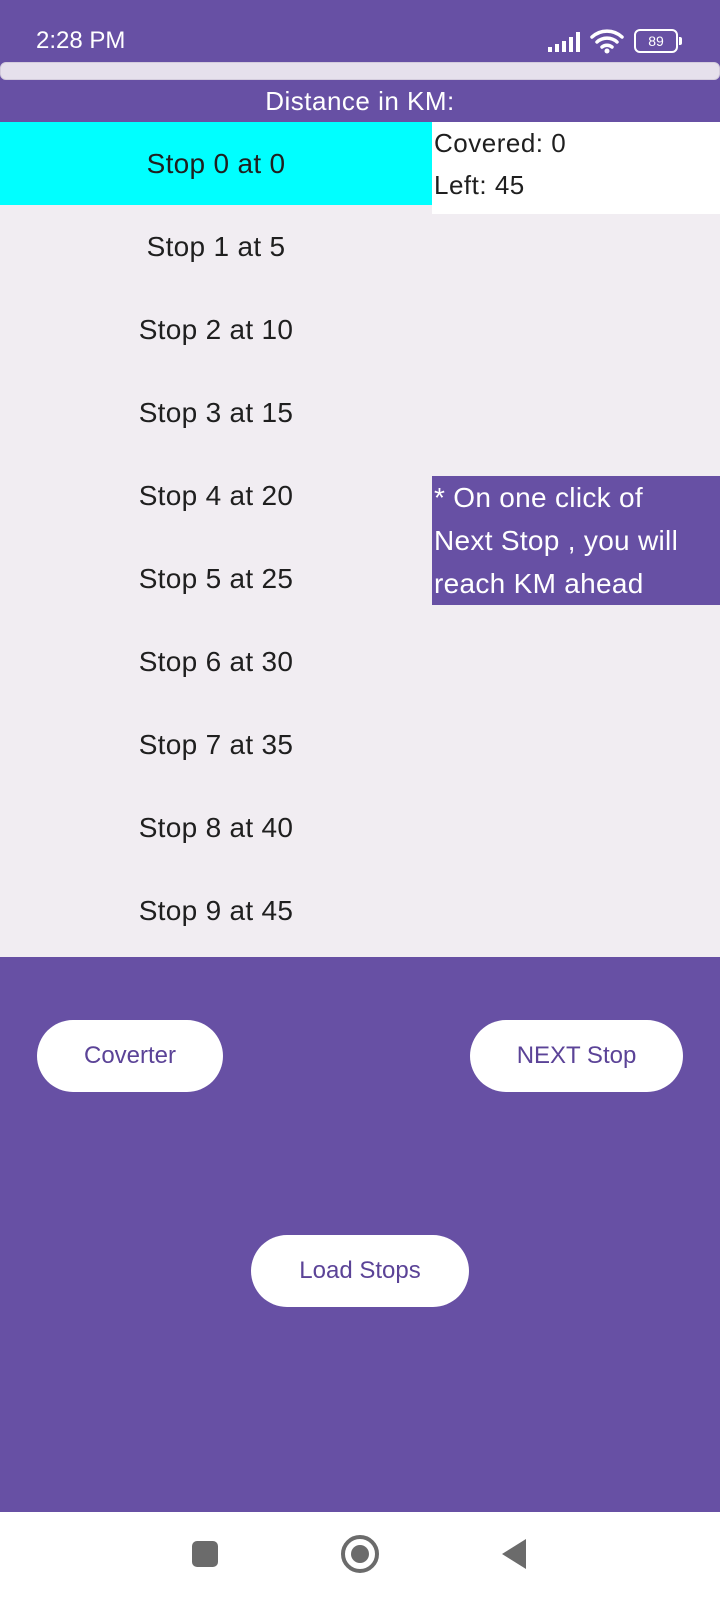  What do you see at coordinates (216, 744) in the screenshot?
I see `stop-item: Stop 7 at 35` at bounding box center [216, 744].